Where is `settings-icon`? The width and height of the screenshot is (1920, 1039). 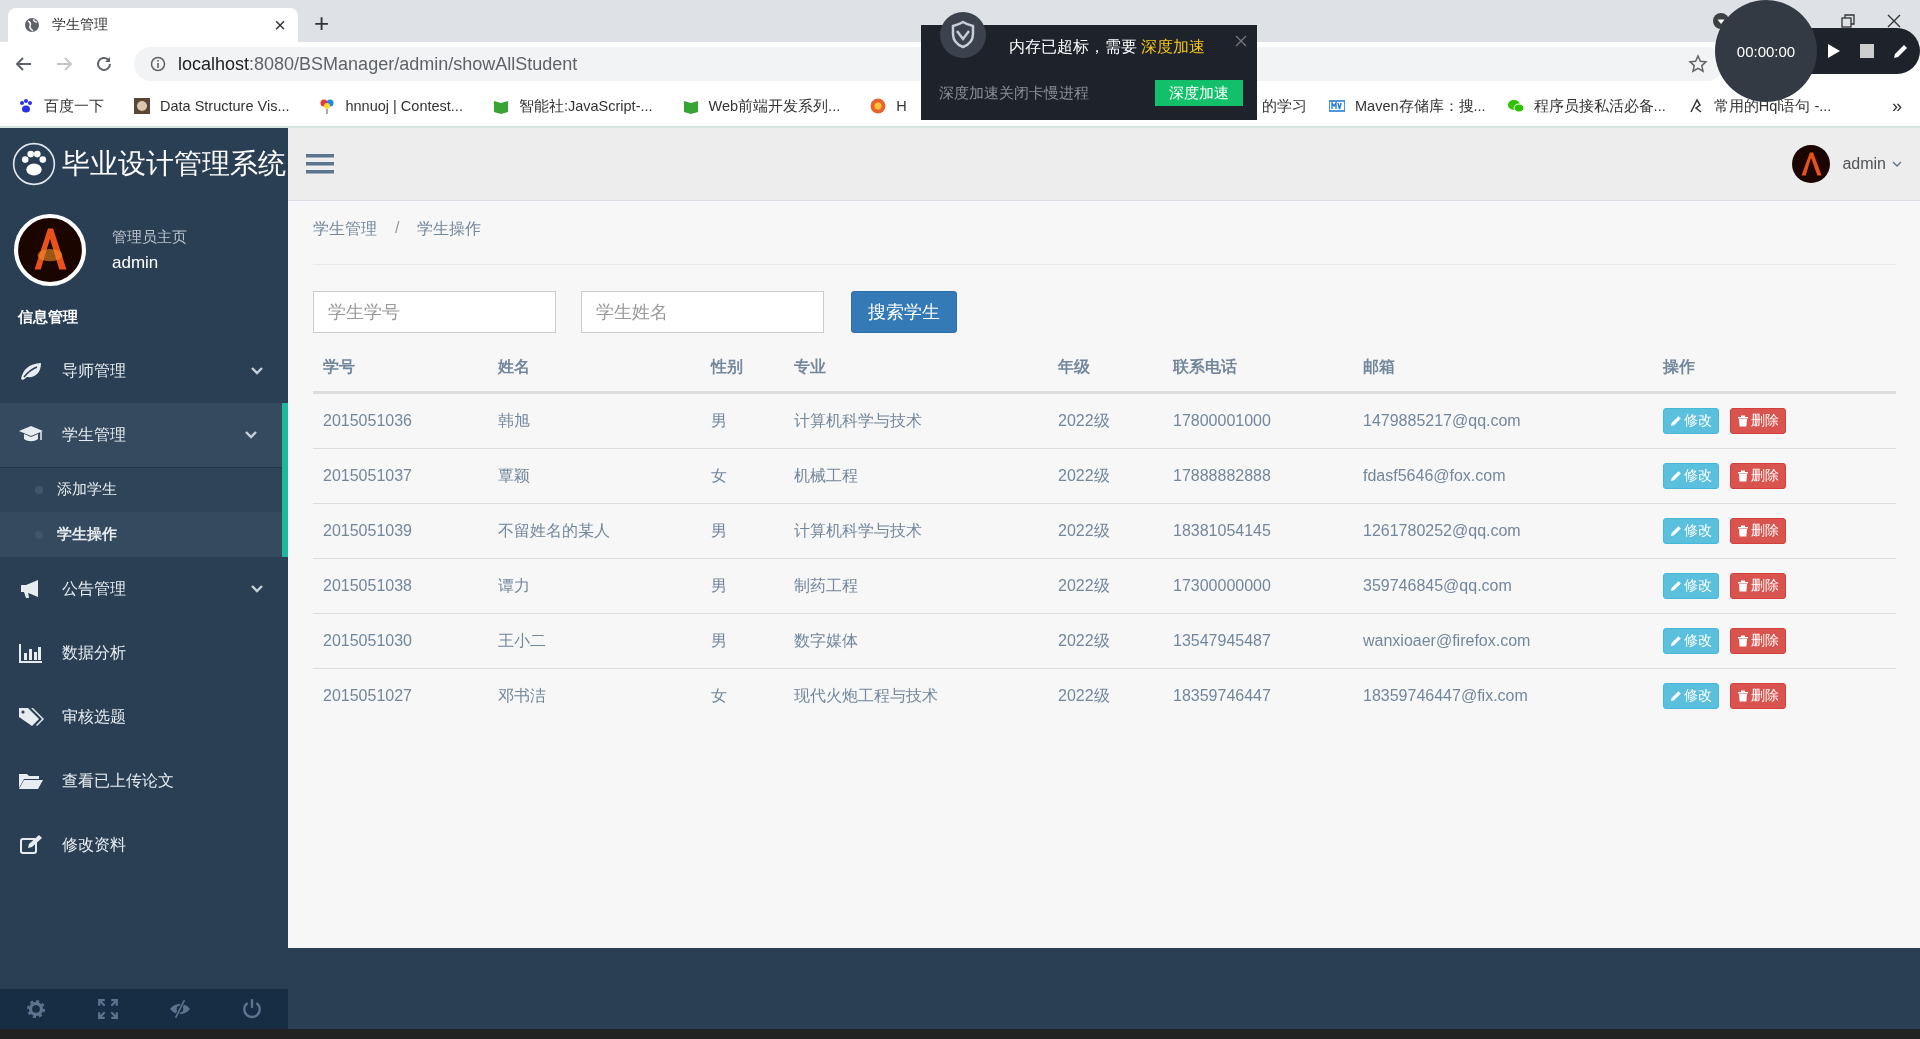
settings-icon is located at coordinates (36, 1009).